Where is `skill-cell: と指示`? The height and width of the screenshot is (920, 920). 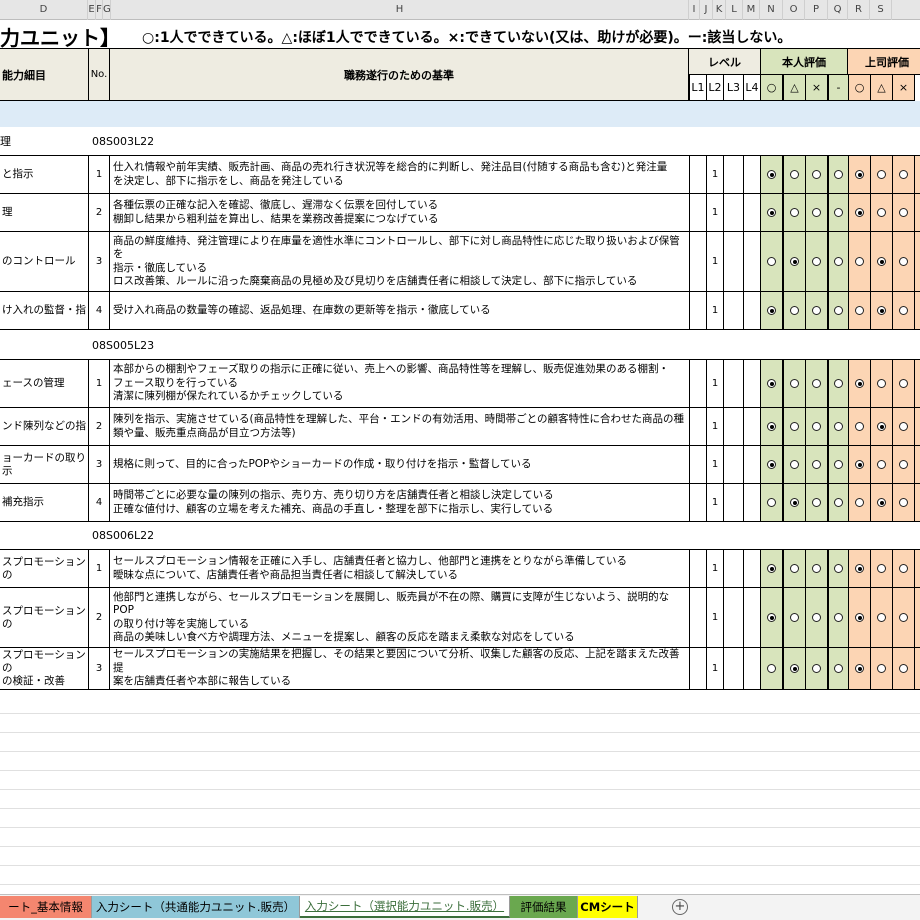
skill-cell: と指示 is located at coordinates (44, 174).